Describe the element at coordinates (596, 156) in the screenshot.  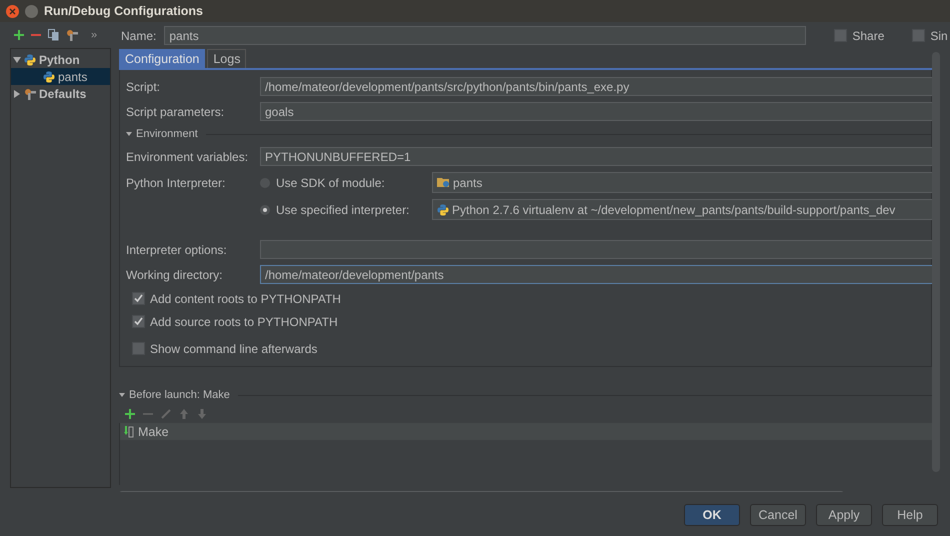
I see `environment-field: PYTHONUNBUFFERED=1` at that location.